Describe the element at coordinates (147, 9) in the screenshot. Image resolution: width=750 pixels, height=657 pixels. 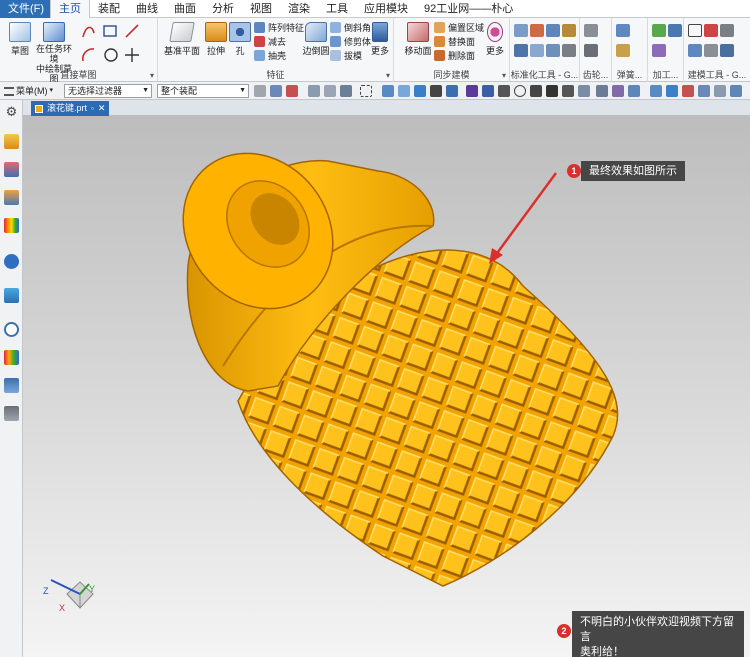
I see `menu-tab-curve: 曲线` at that location.